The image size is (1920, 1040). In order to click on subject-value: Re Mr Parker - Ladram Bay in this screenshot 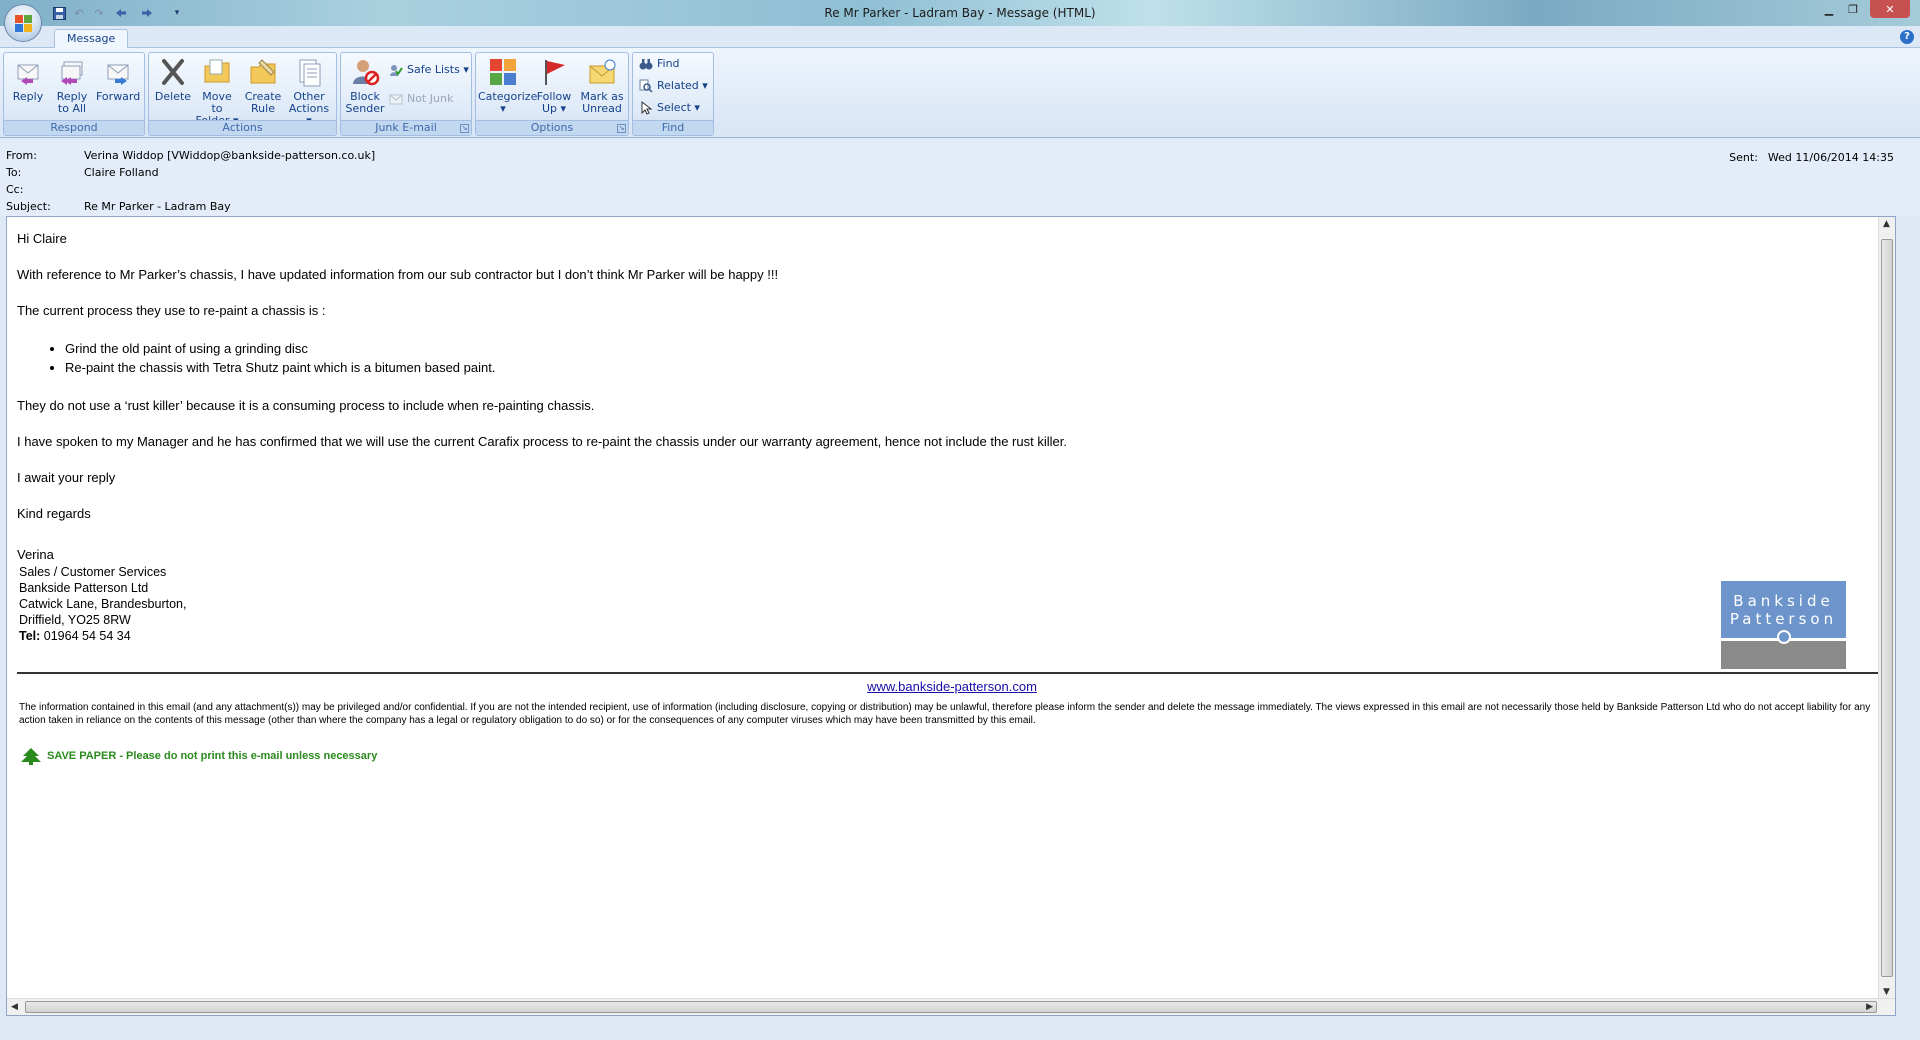, I will do `click(157, 206)`.